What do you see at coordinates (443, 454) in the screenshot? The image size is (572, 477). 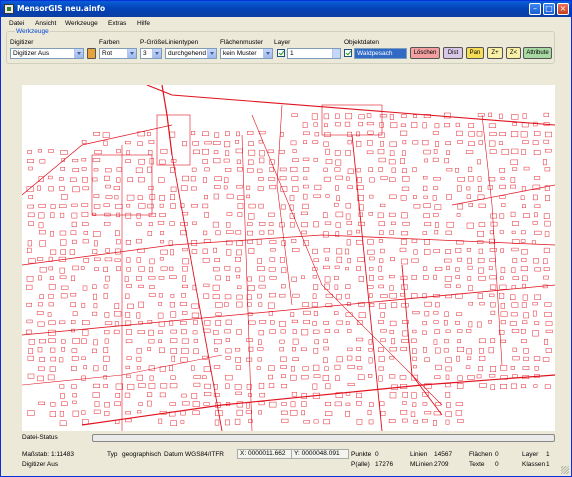 I see `lines-value: 14567` at bounding box center [443, 454].